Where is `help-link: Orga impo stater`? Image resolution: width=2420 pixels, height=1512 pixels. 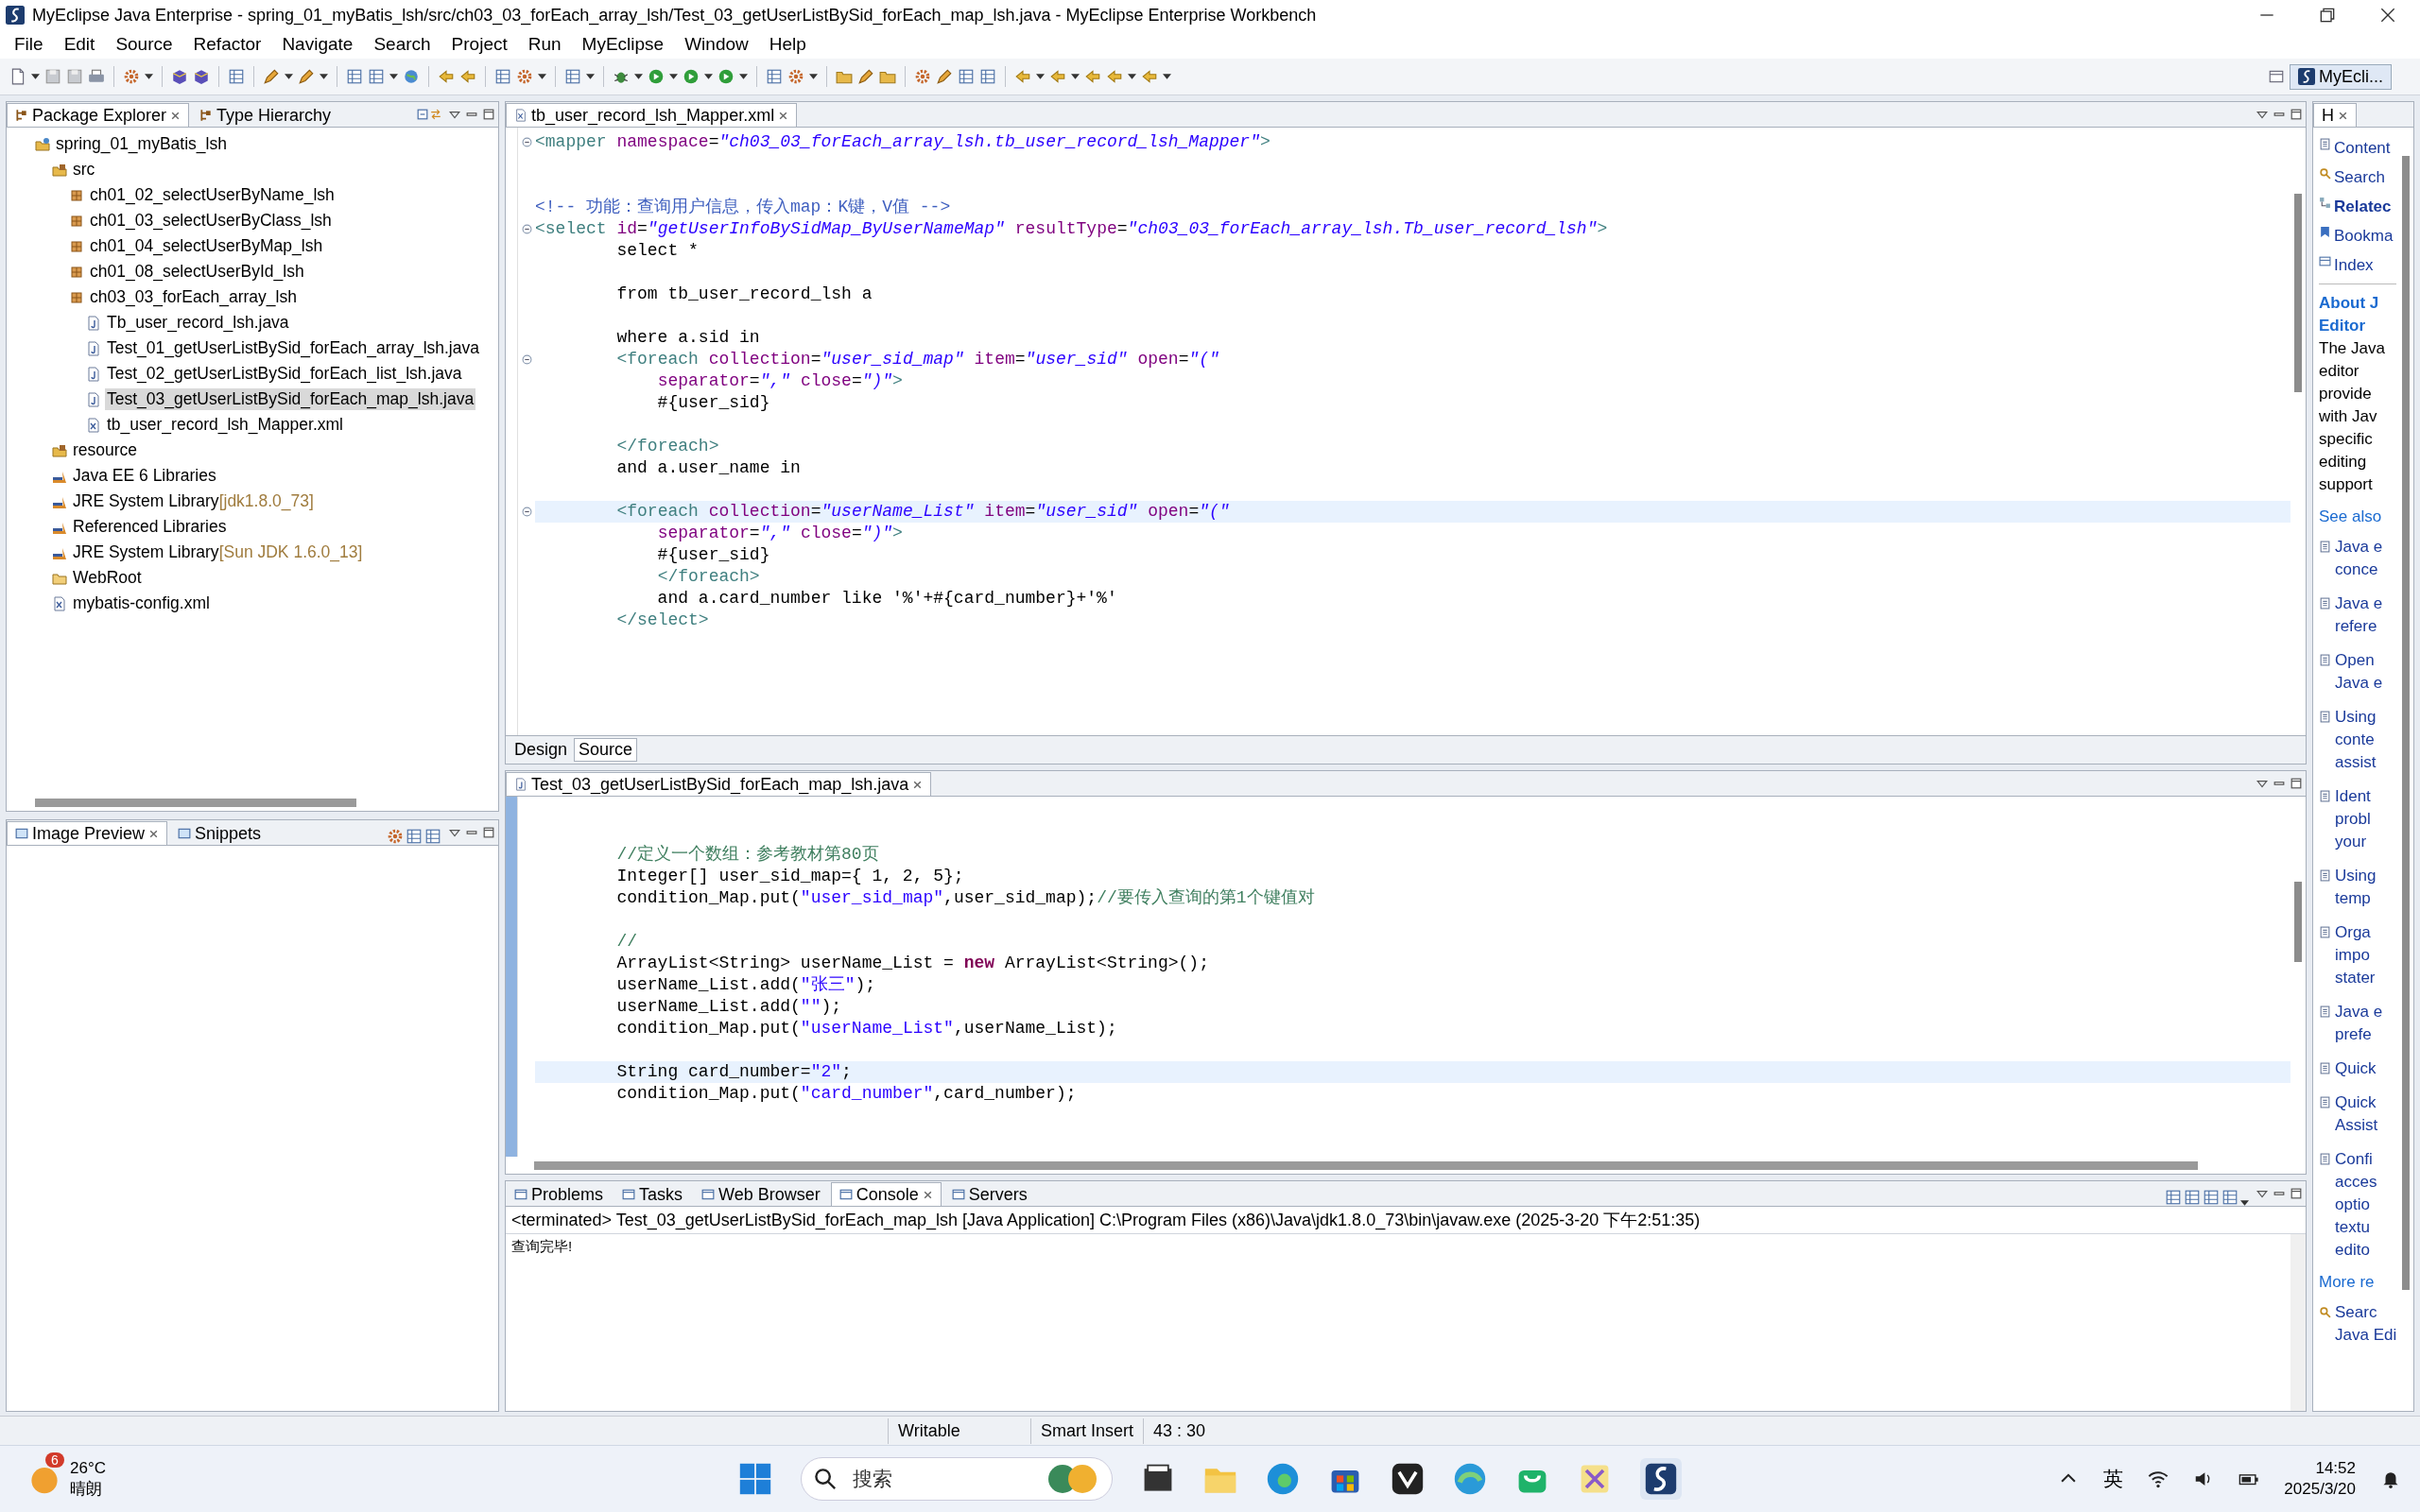 help-link: Orga impo stater is located at coordinates (2355, 955).